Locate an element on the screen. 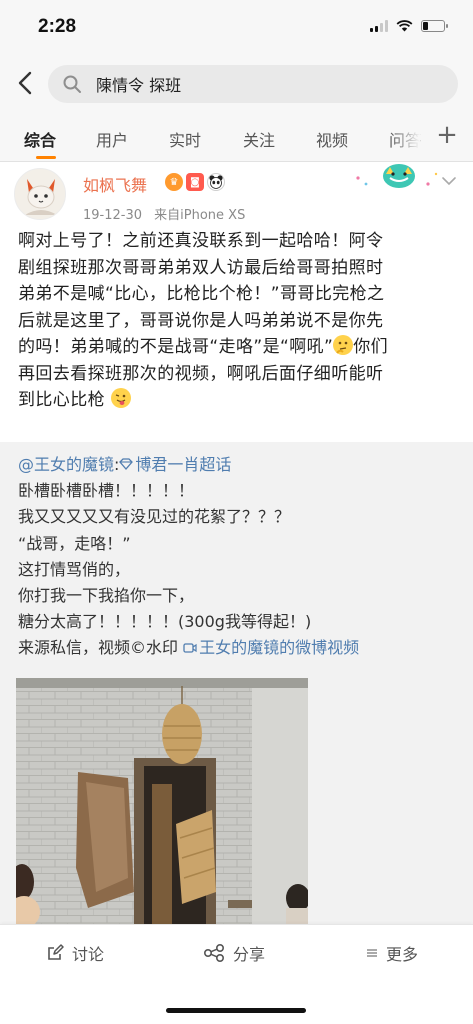 The height and width of the screenshot is (1024, 473). share-label: 分享 is located at coordinates (249, 954).